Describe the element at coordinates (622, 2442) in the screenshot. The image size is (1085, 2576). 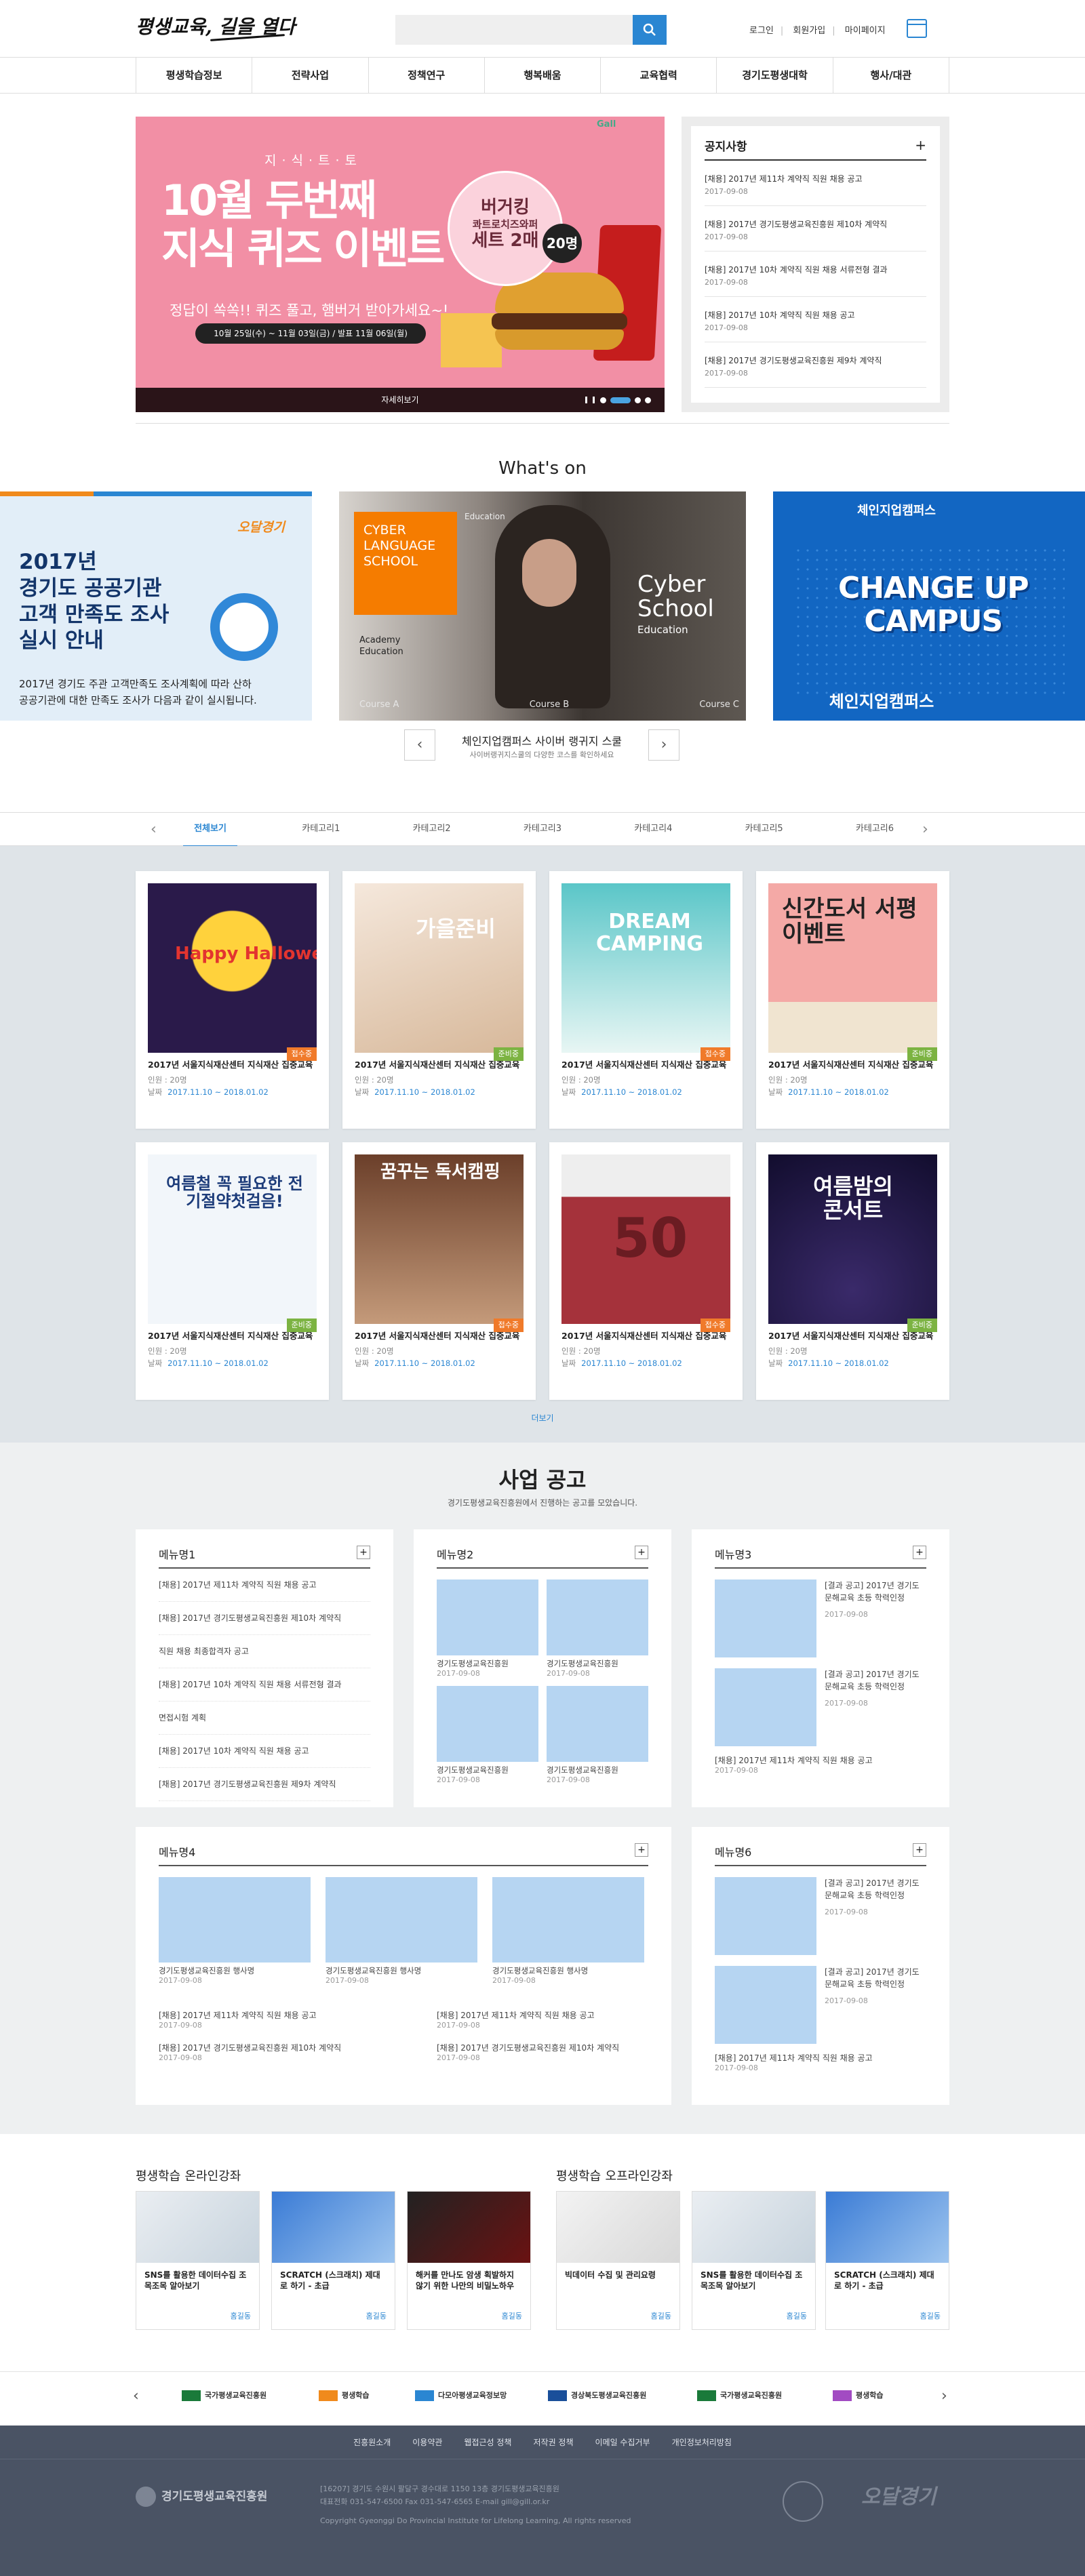
I see `footer-link: 이메일 수집거부` at that location.